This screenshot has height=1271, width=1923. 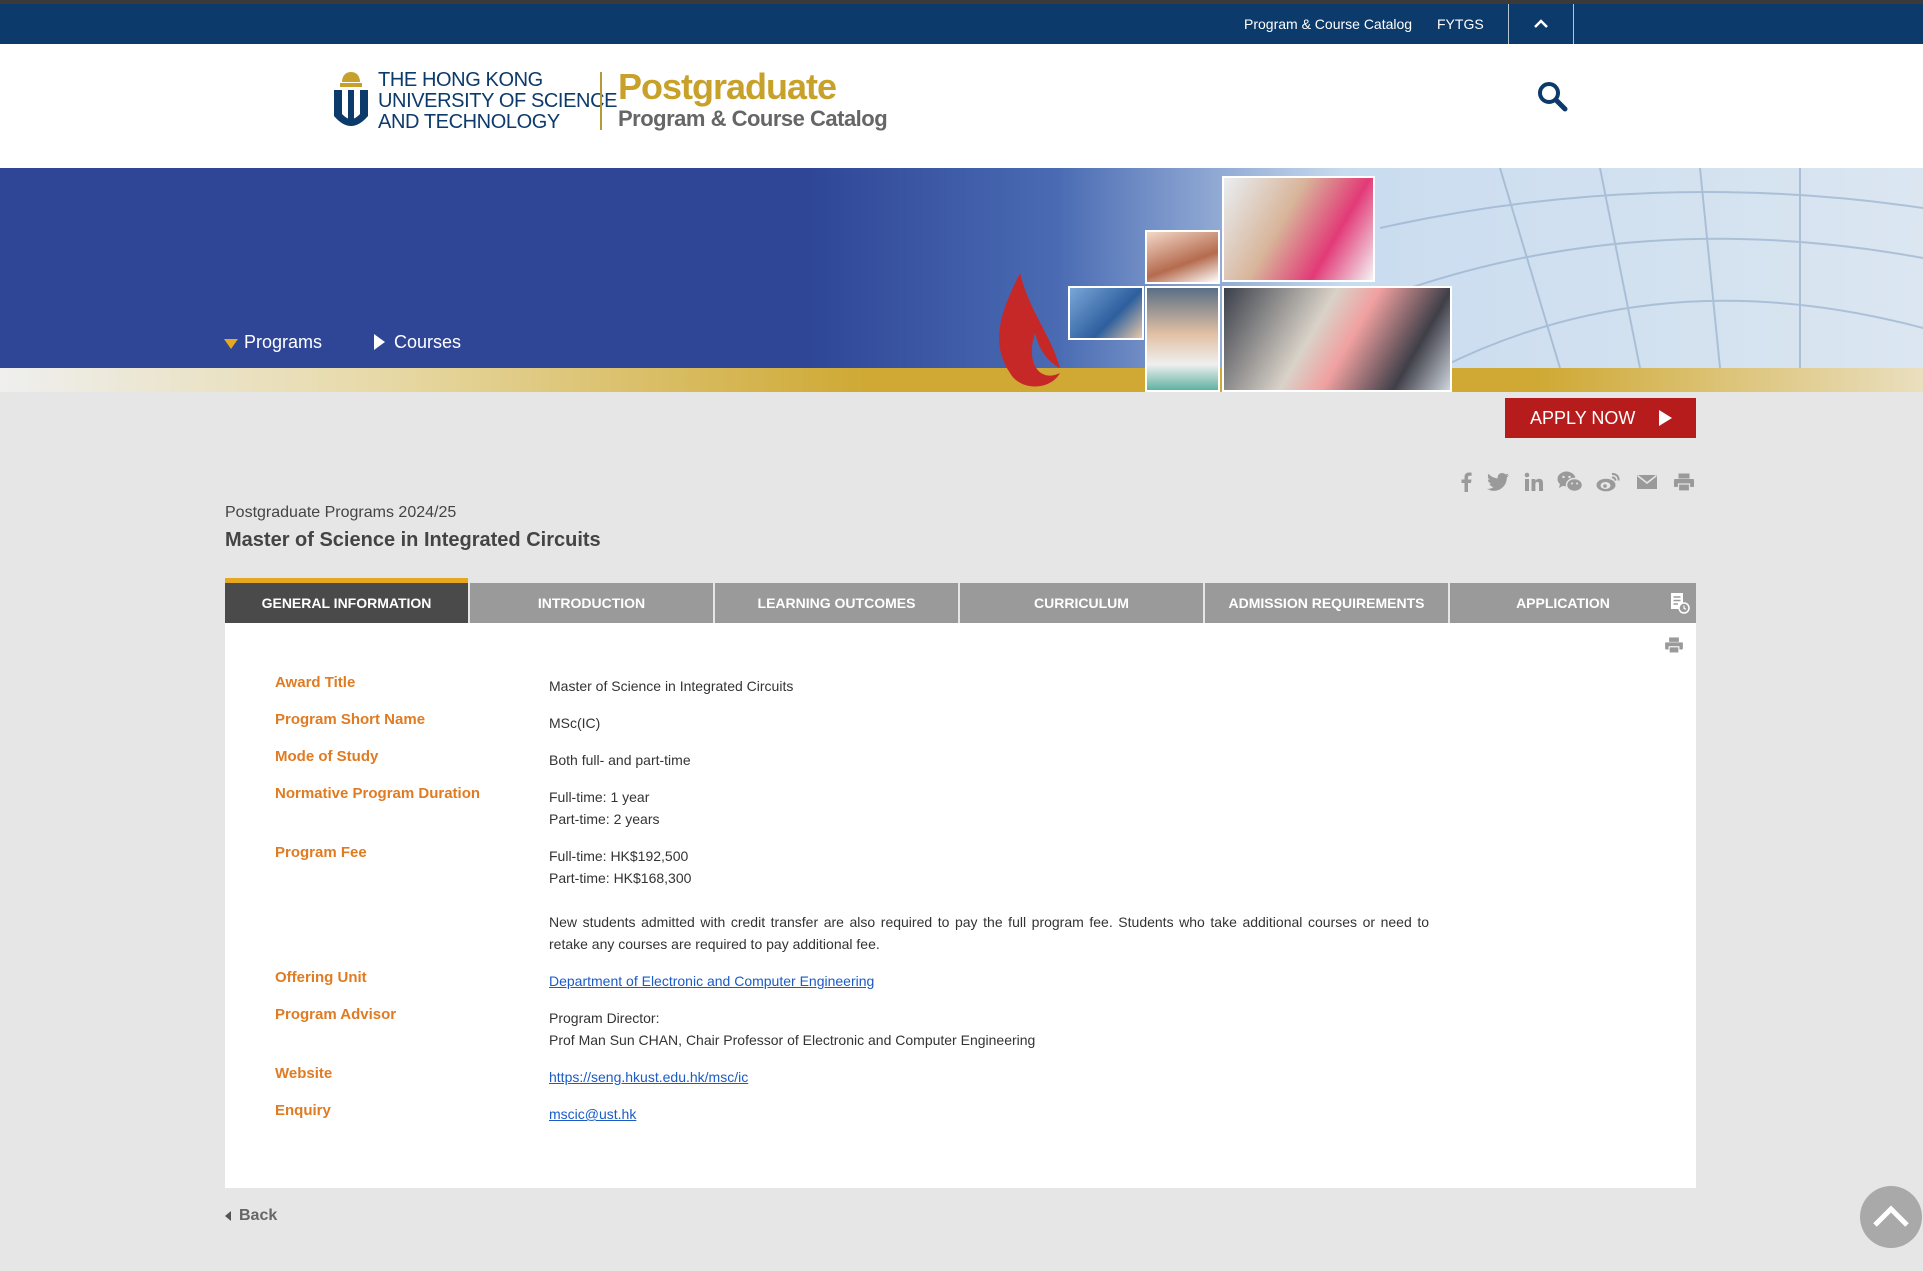 I want to click on tab-introduction: INTRODUCTION, so click(x=591, y=603).